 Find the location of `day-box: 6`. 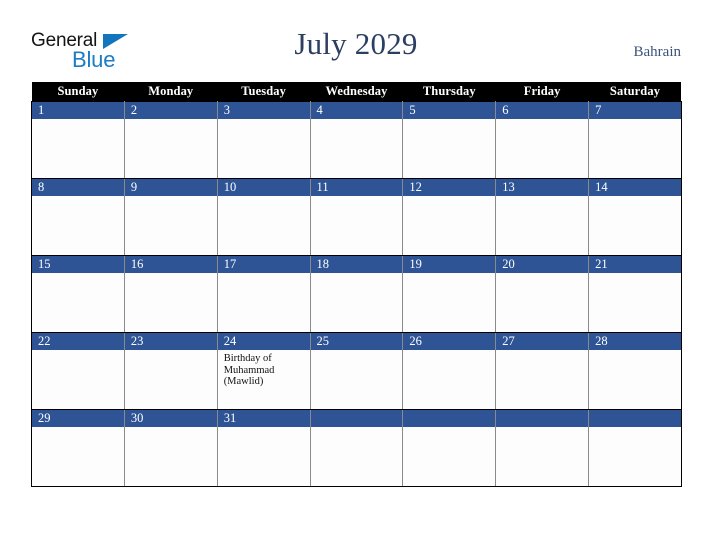

day-box: 6 is located at coordinates (542, 140).